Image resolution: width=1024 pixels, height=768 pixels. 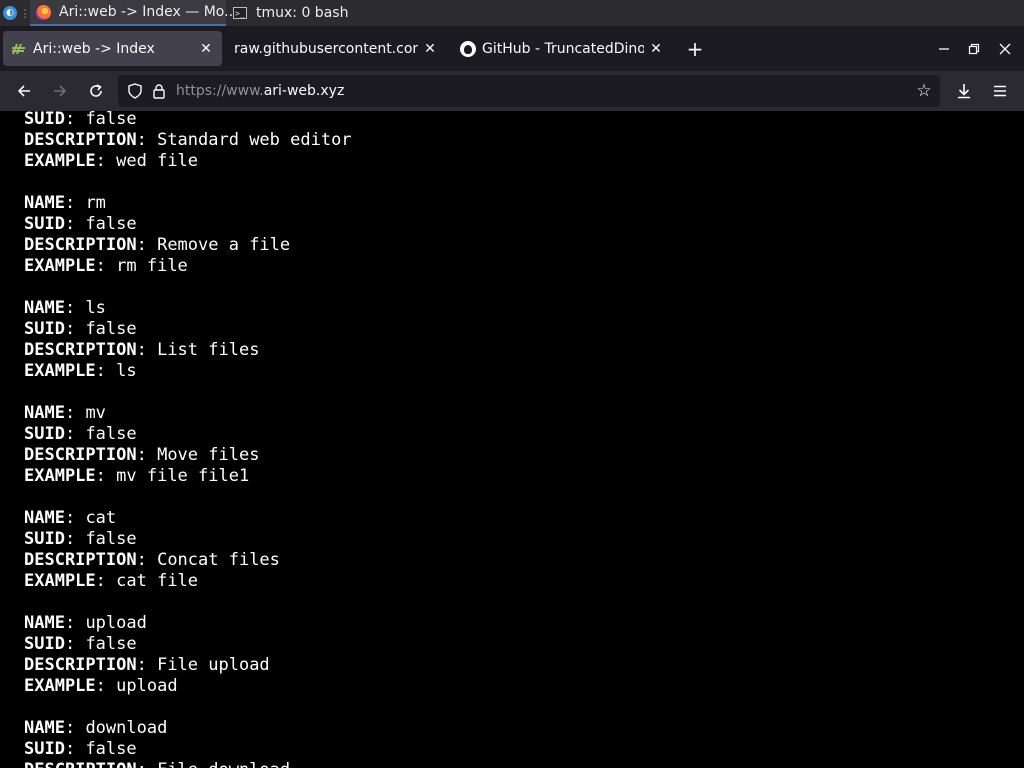 What do you see at coordinates (223, 764) in the screenshot?
I see `field-value: File download` at bounding box center [223, 764].